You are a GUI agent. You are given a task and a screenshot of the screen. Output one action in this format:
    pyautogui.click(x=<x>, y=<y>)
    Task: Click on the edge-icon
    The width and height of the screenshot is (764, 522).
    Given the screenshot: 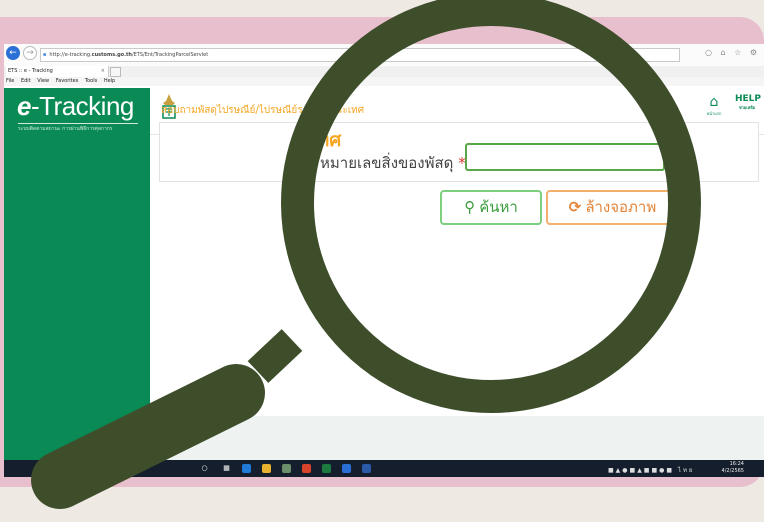 What is the action you would take?
    pyautogui.click(x=246, y=468)
    